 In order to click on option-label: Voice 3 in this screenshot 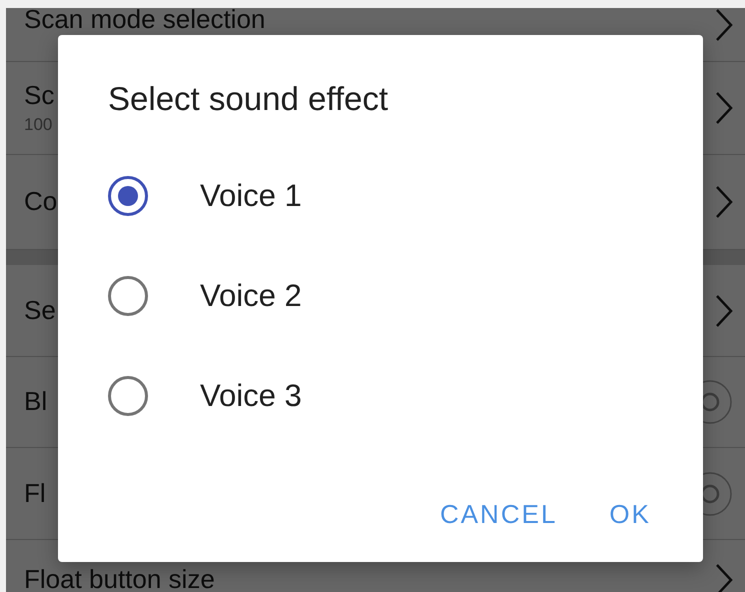, I will do `click(251, 396)`.